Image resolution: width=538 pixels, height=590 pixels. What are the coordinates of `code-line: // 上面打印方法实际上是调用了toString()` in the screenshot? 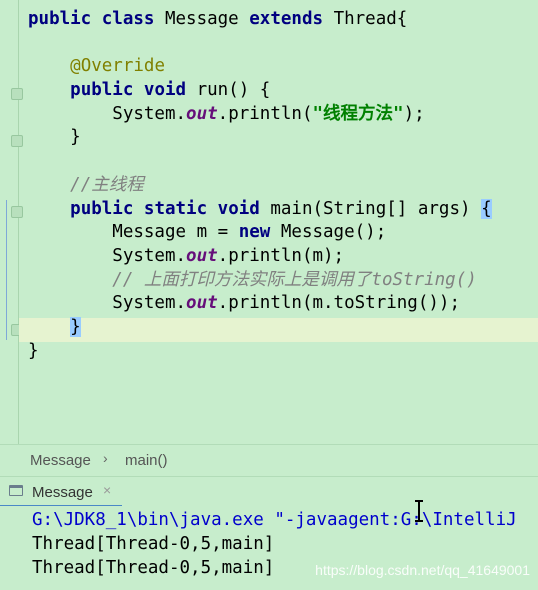 It's located at (260, 281).